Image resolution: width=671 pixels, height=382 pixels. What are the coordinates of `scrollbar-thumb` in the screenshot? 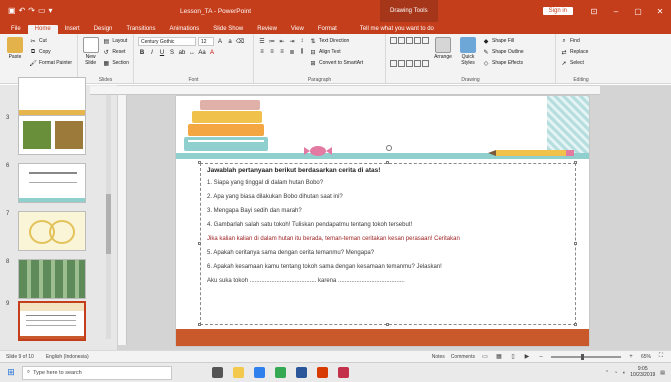 It's located at (108, 224).